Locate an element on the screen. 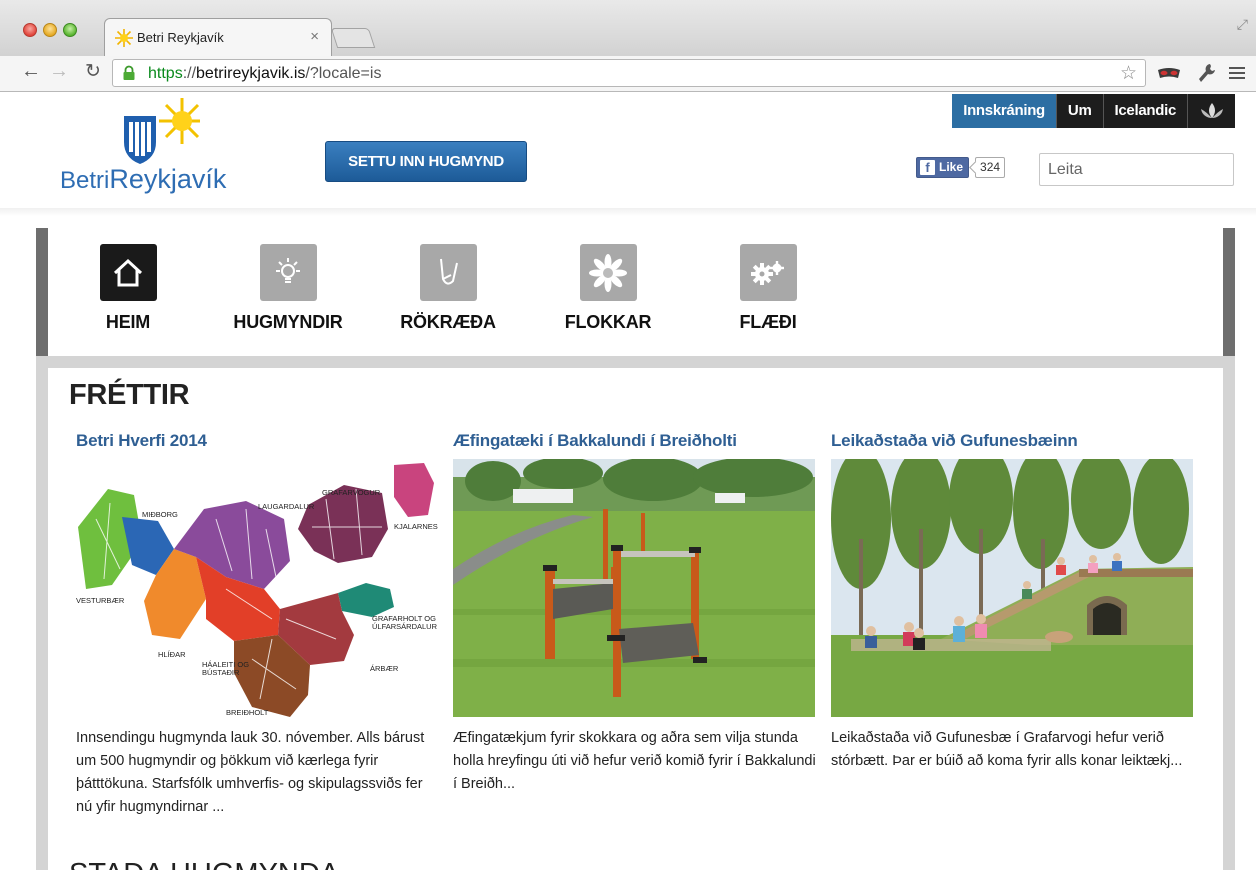  nav-item-hugmyndir: HUGMYNDIR is located at coordinates (288, 288).